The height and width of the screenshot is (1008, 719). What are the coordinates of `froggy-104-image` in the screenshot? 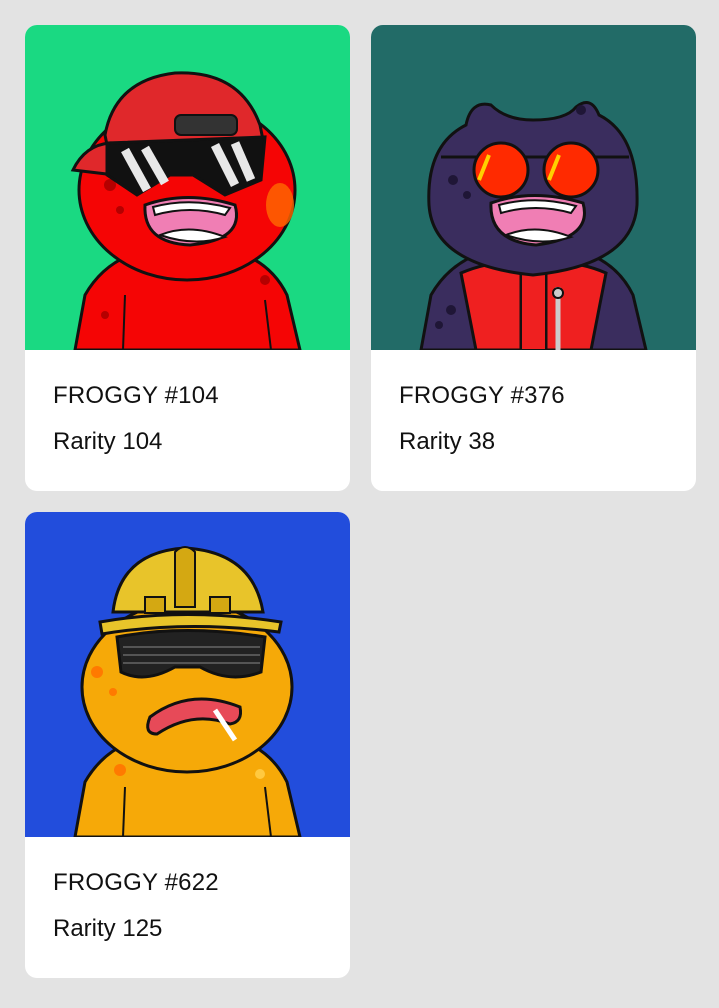 It's located at (187, 187).